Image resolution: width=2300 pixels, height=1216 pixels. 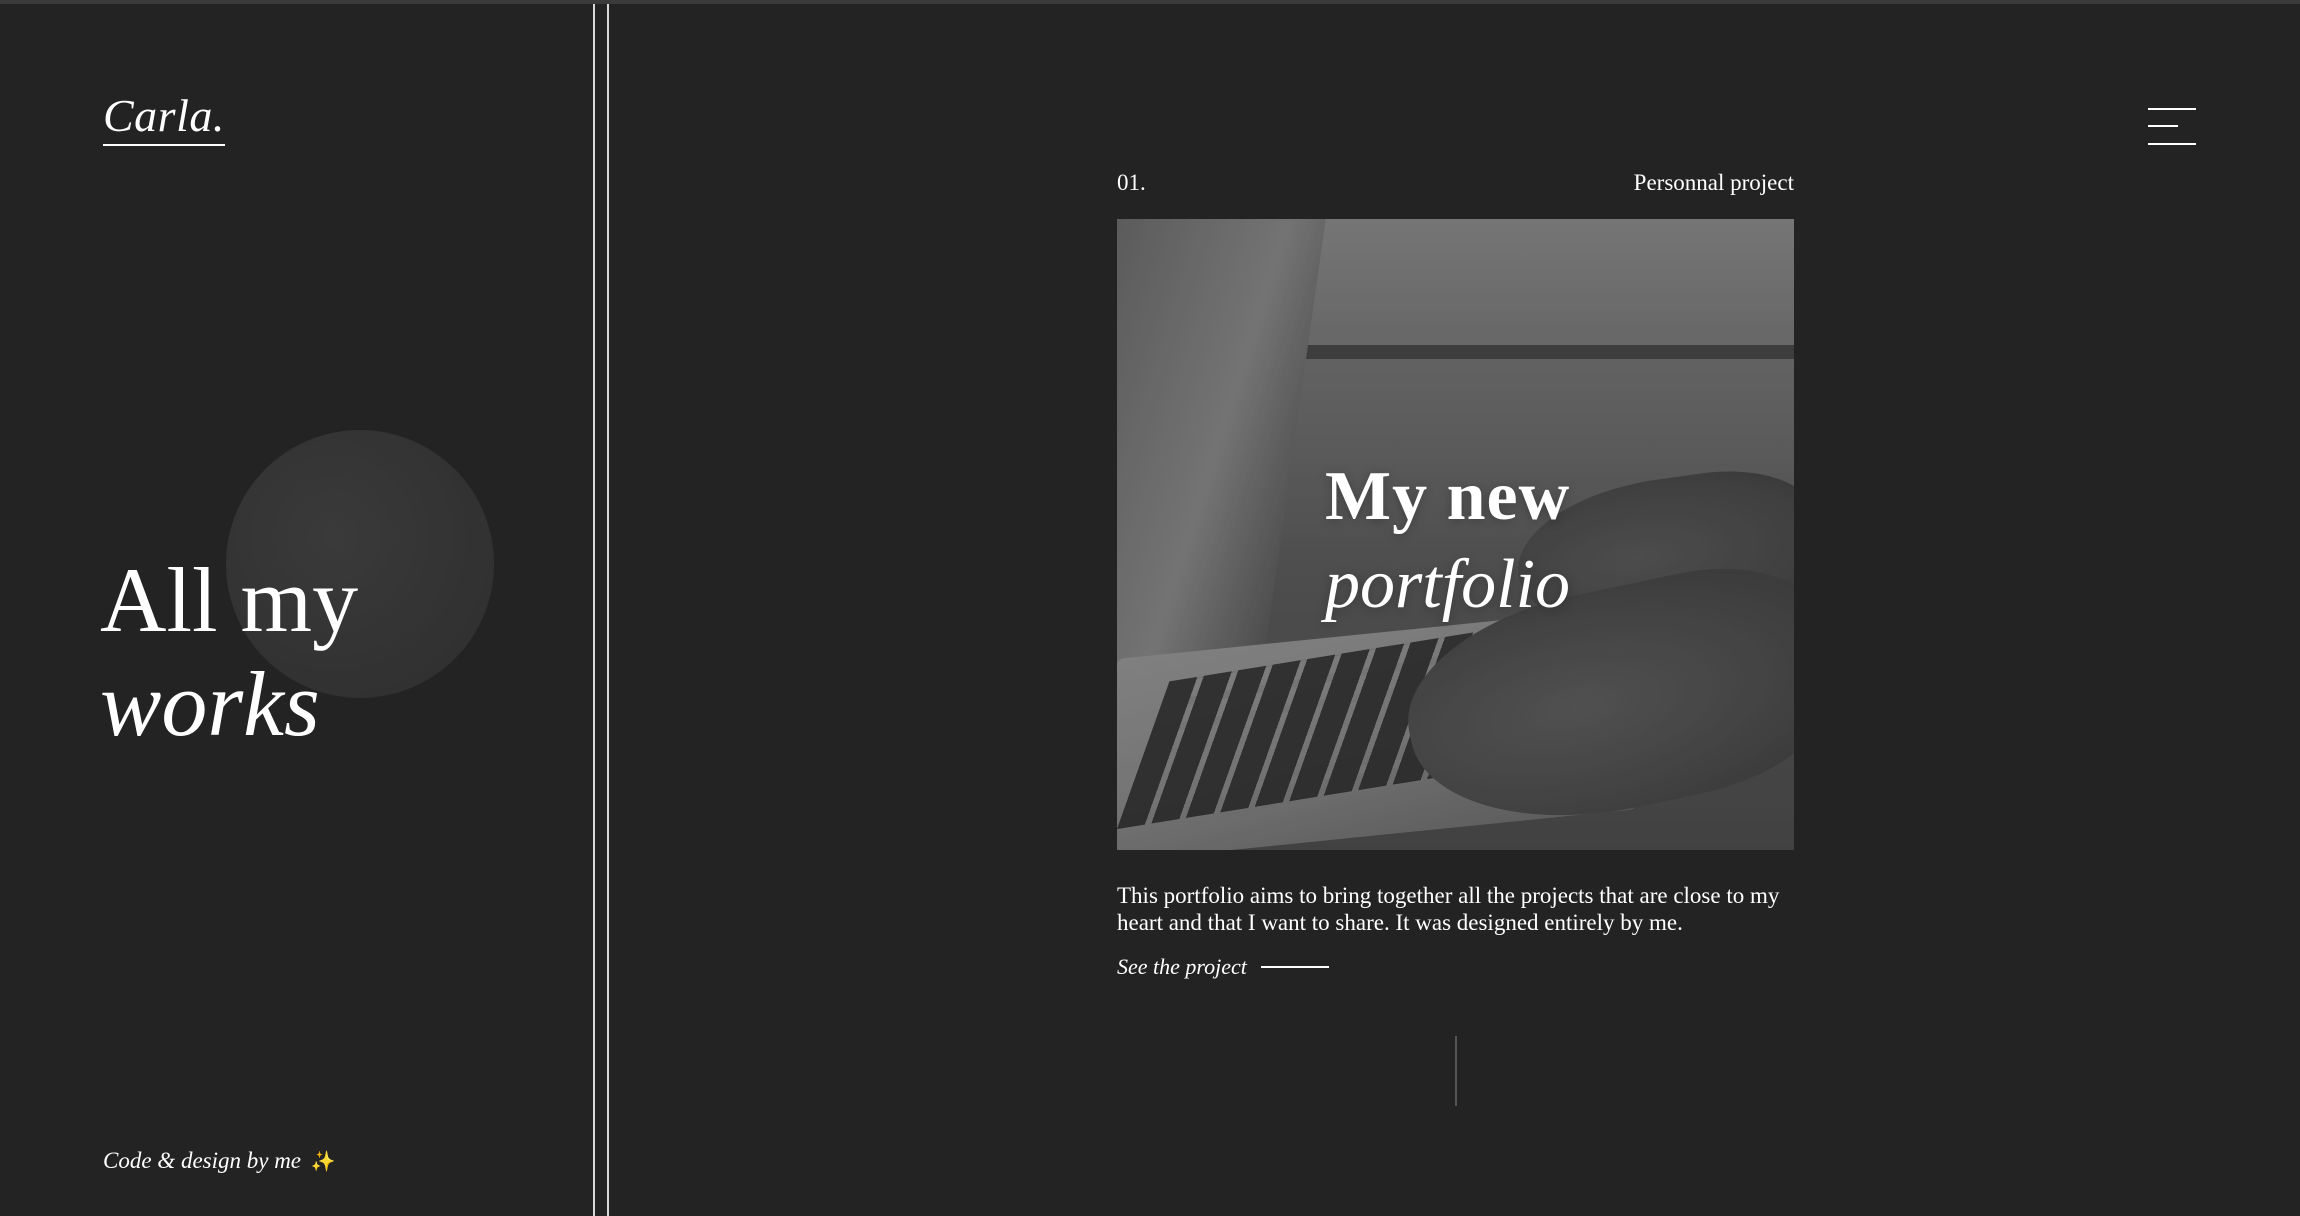 I want to click on sparkle-icon: ✨, so click(x=323, y=1162).